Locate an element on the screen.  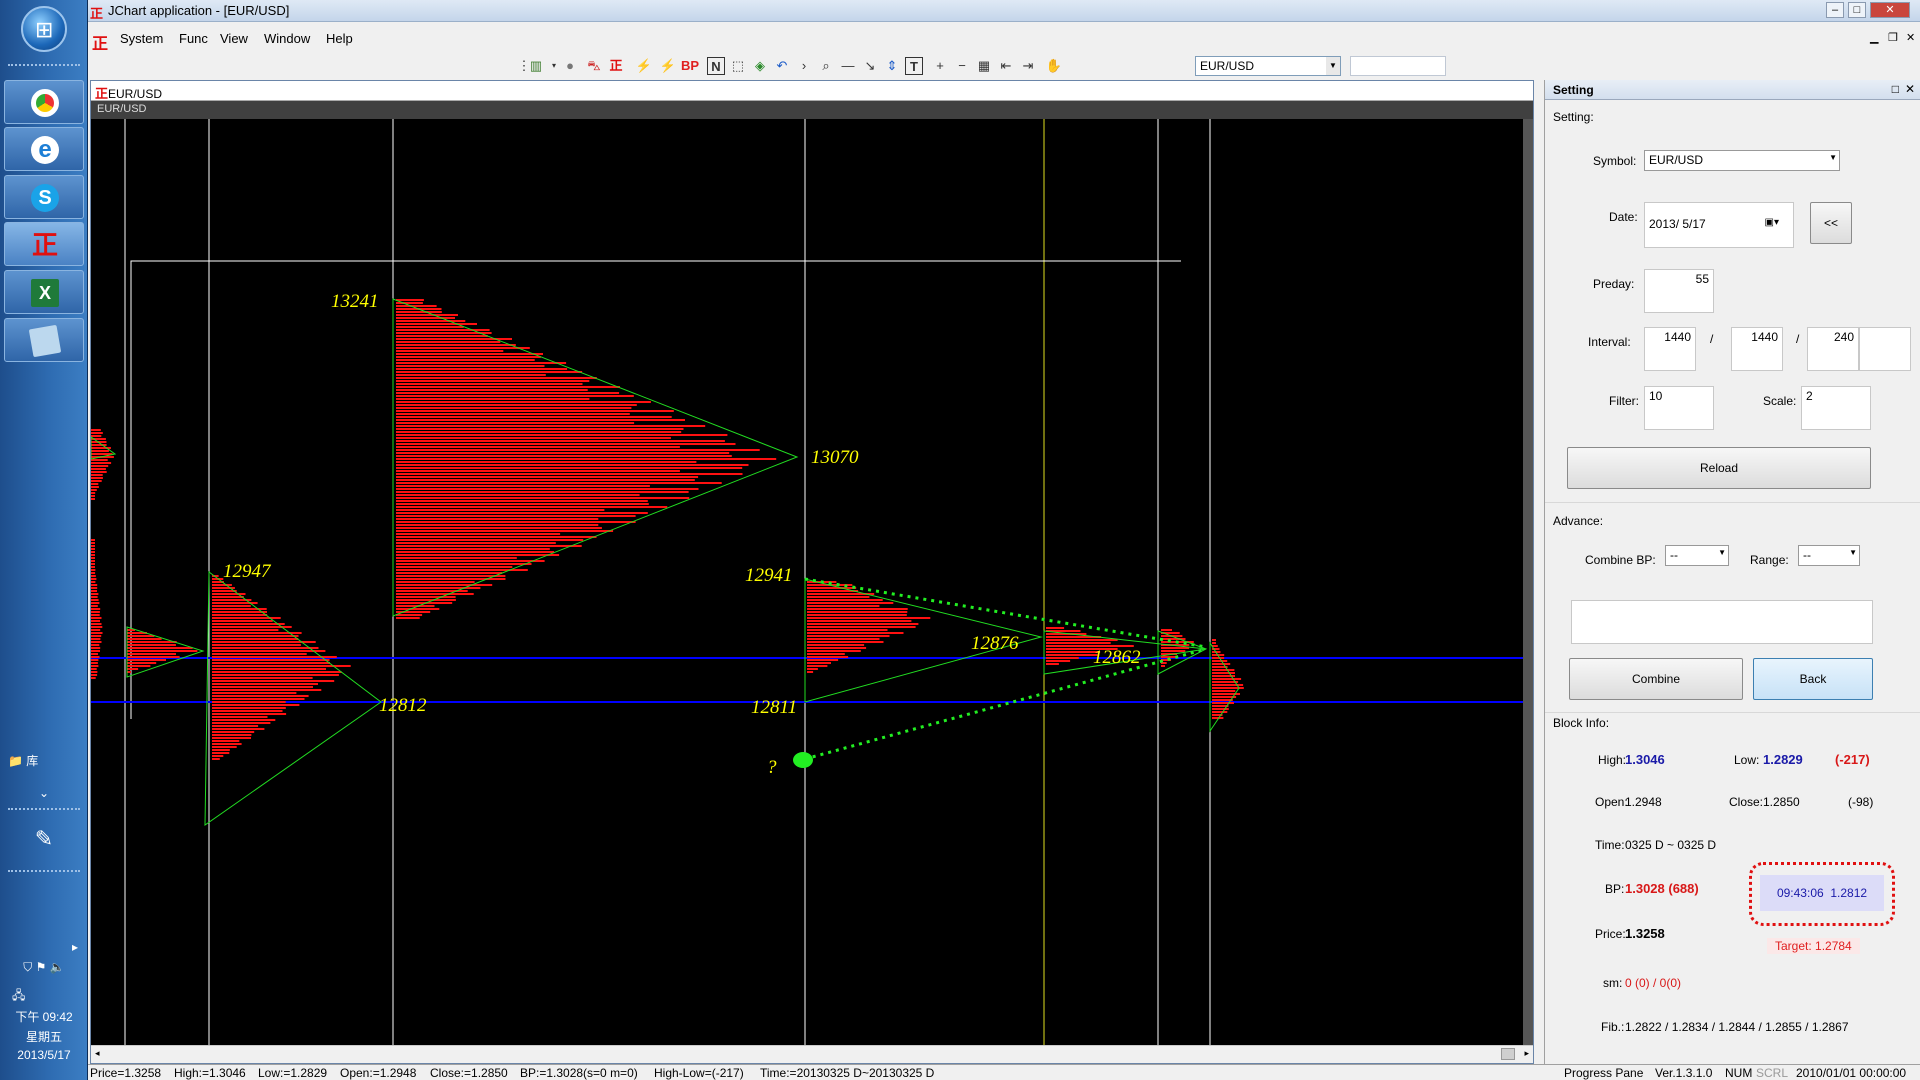
price-label: Price: is located at coordinates (1610, 934).